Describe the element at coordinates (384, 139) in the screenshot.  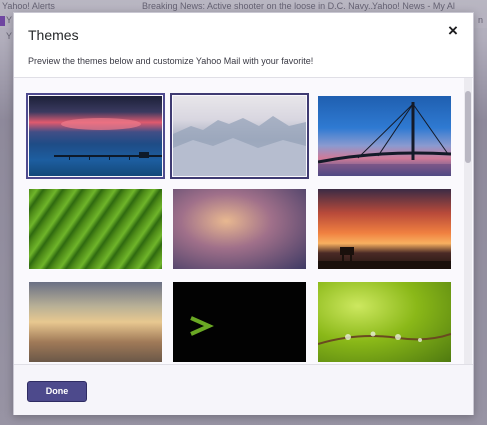
I see `bridge-dusk-image` at that location.